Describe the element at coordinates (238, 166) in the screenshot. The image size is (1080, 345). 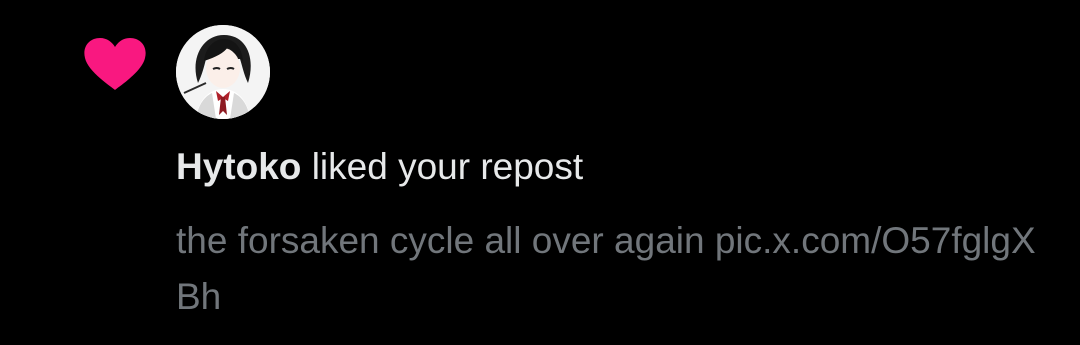
I see `user-name-link: Hytoko` at that location.